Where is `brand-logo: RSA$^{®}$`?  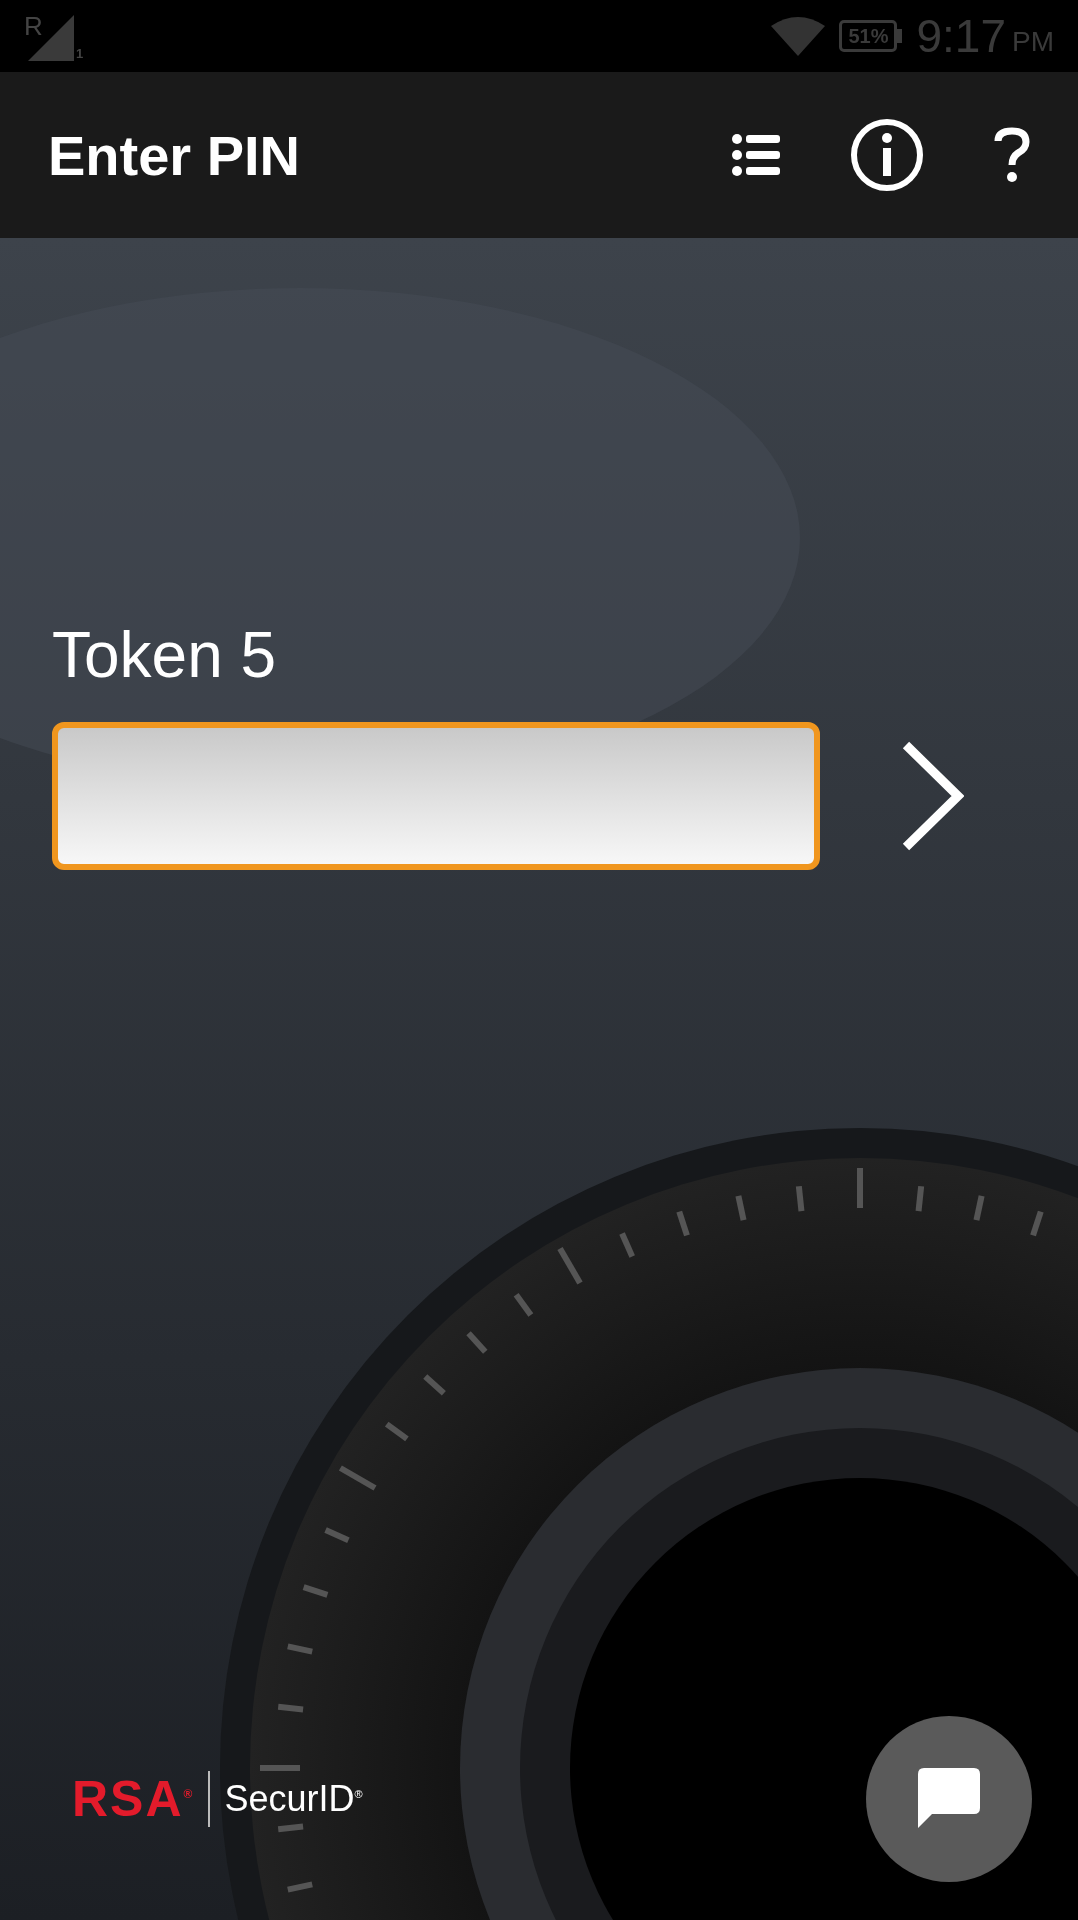 brand-logo: RSA$^{®}$ is located at coordinates (133, 1799).